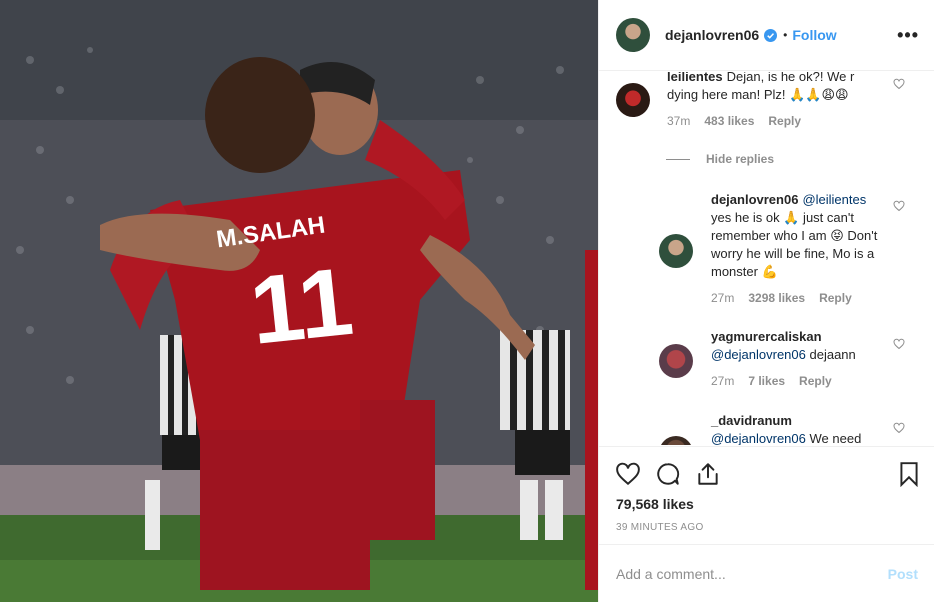 The image size is (934, 602). What do you see at coordinates (899, 84) in the screenshot?
I see `comment-like-heart-icon` at bounding box center [899, 84].